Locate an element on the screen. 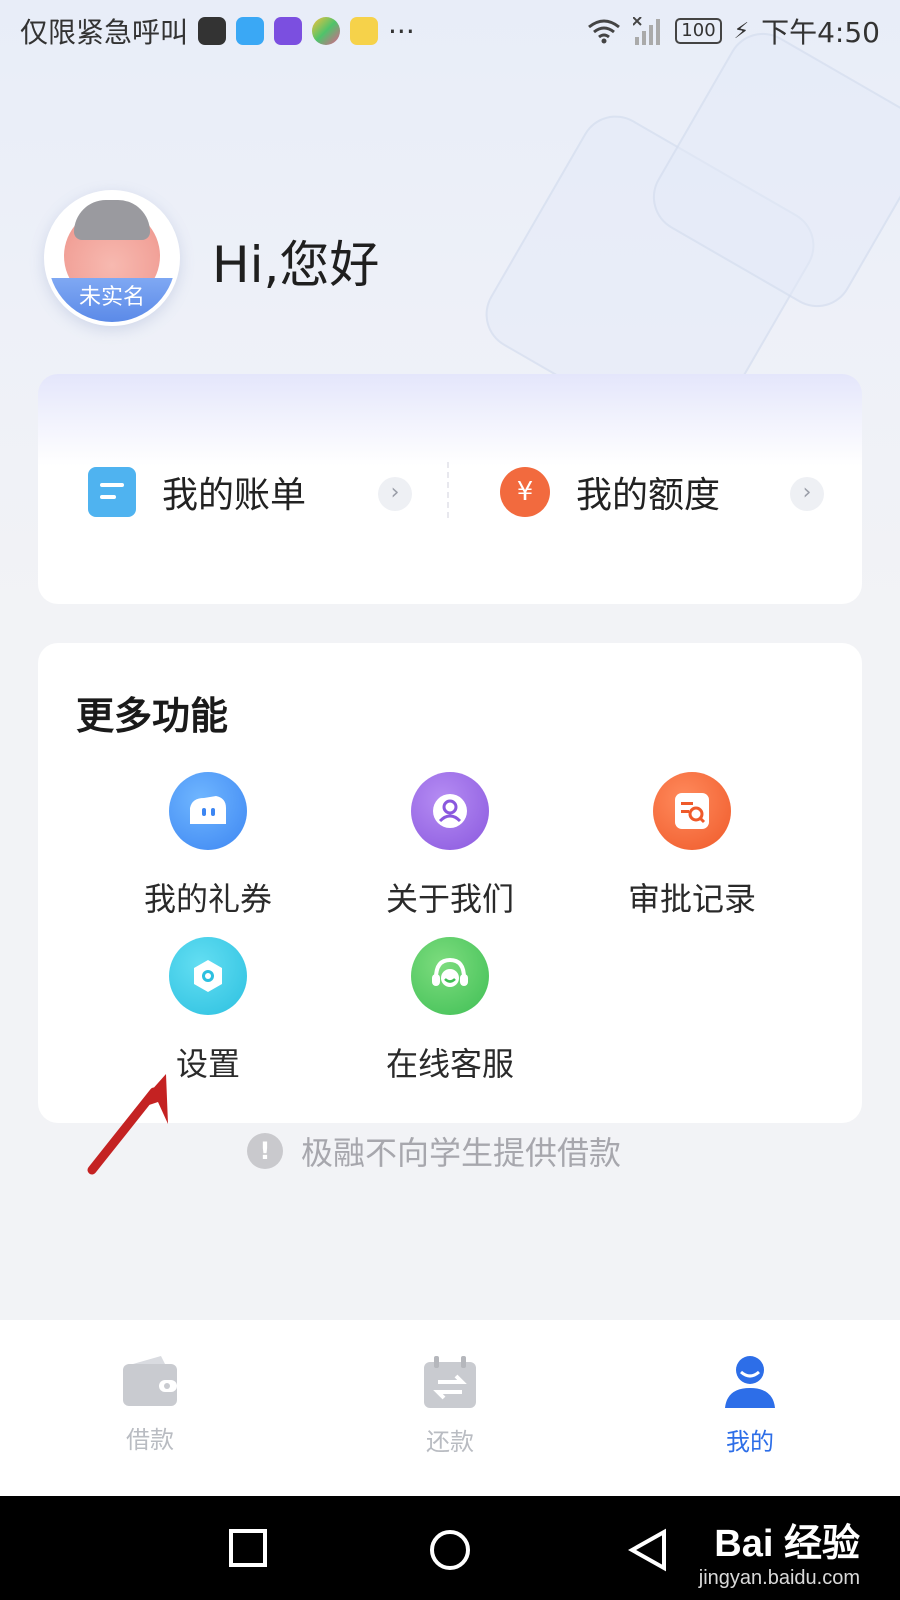  my-coupons-button: 我的礼券 is located at coordinates (208, 846).